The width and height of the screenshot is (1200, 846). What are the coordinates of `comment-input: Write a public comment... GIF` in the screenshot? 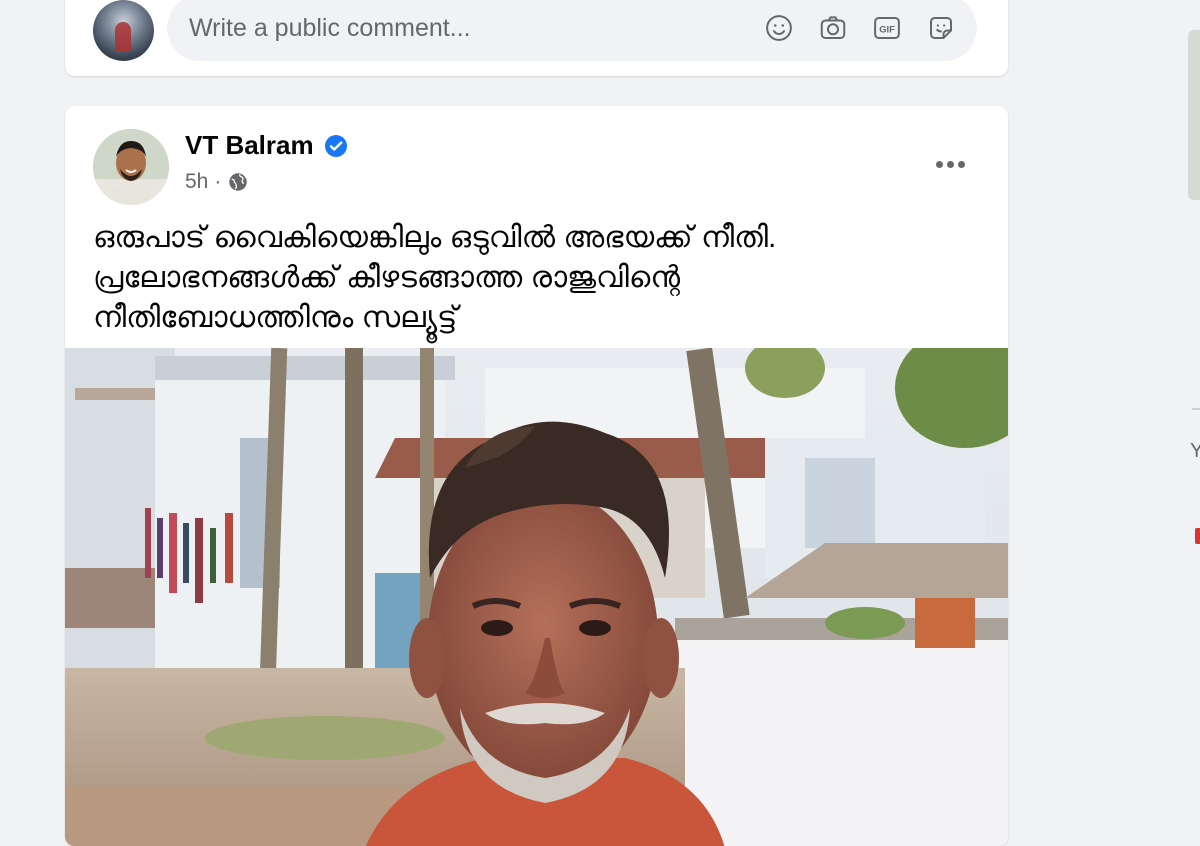 It's located at (572, 30).